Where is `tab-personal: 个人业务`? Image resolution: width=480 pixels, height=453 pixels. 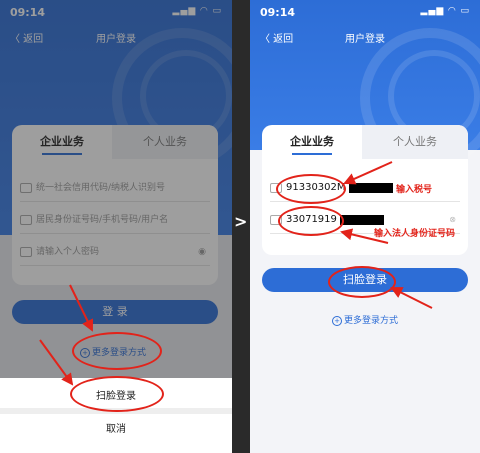
tab-personal: 个人业务 is located at coordinates (415, 142).